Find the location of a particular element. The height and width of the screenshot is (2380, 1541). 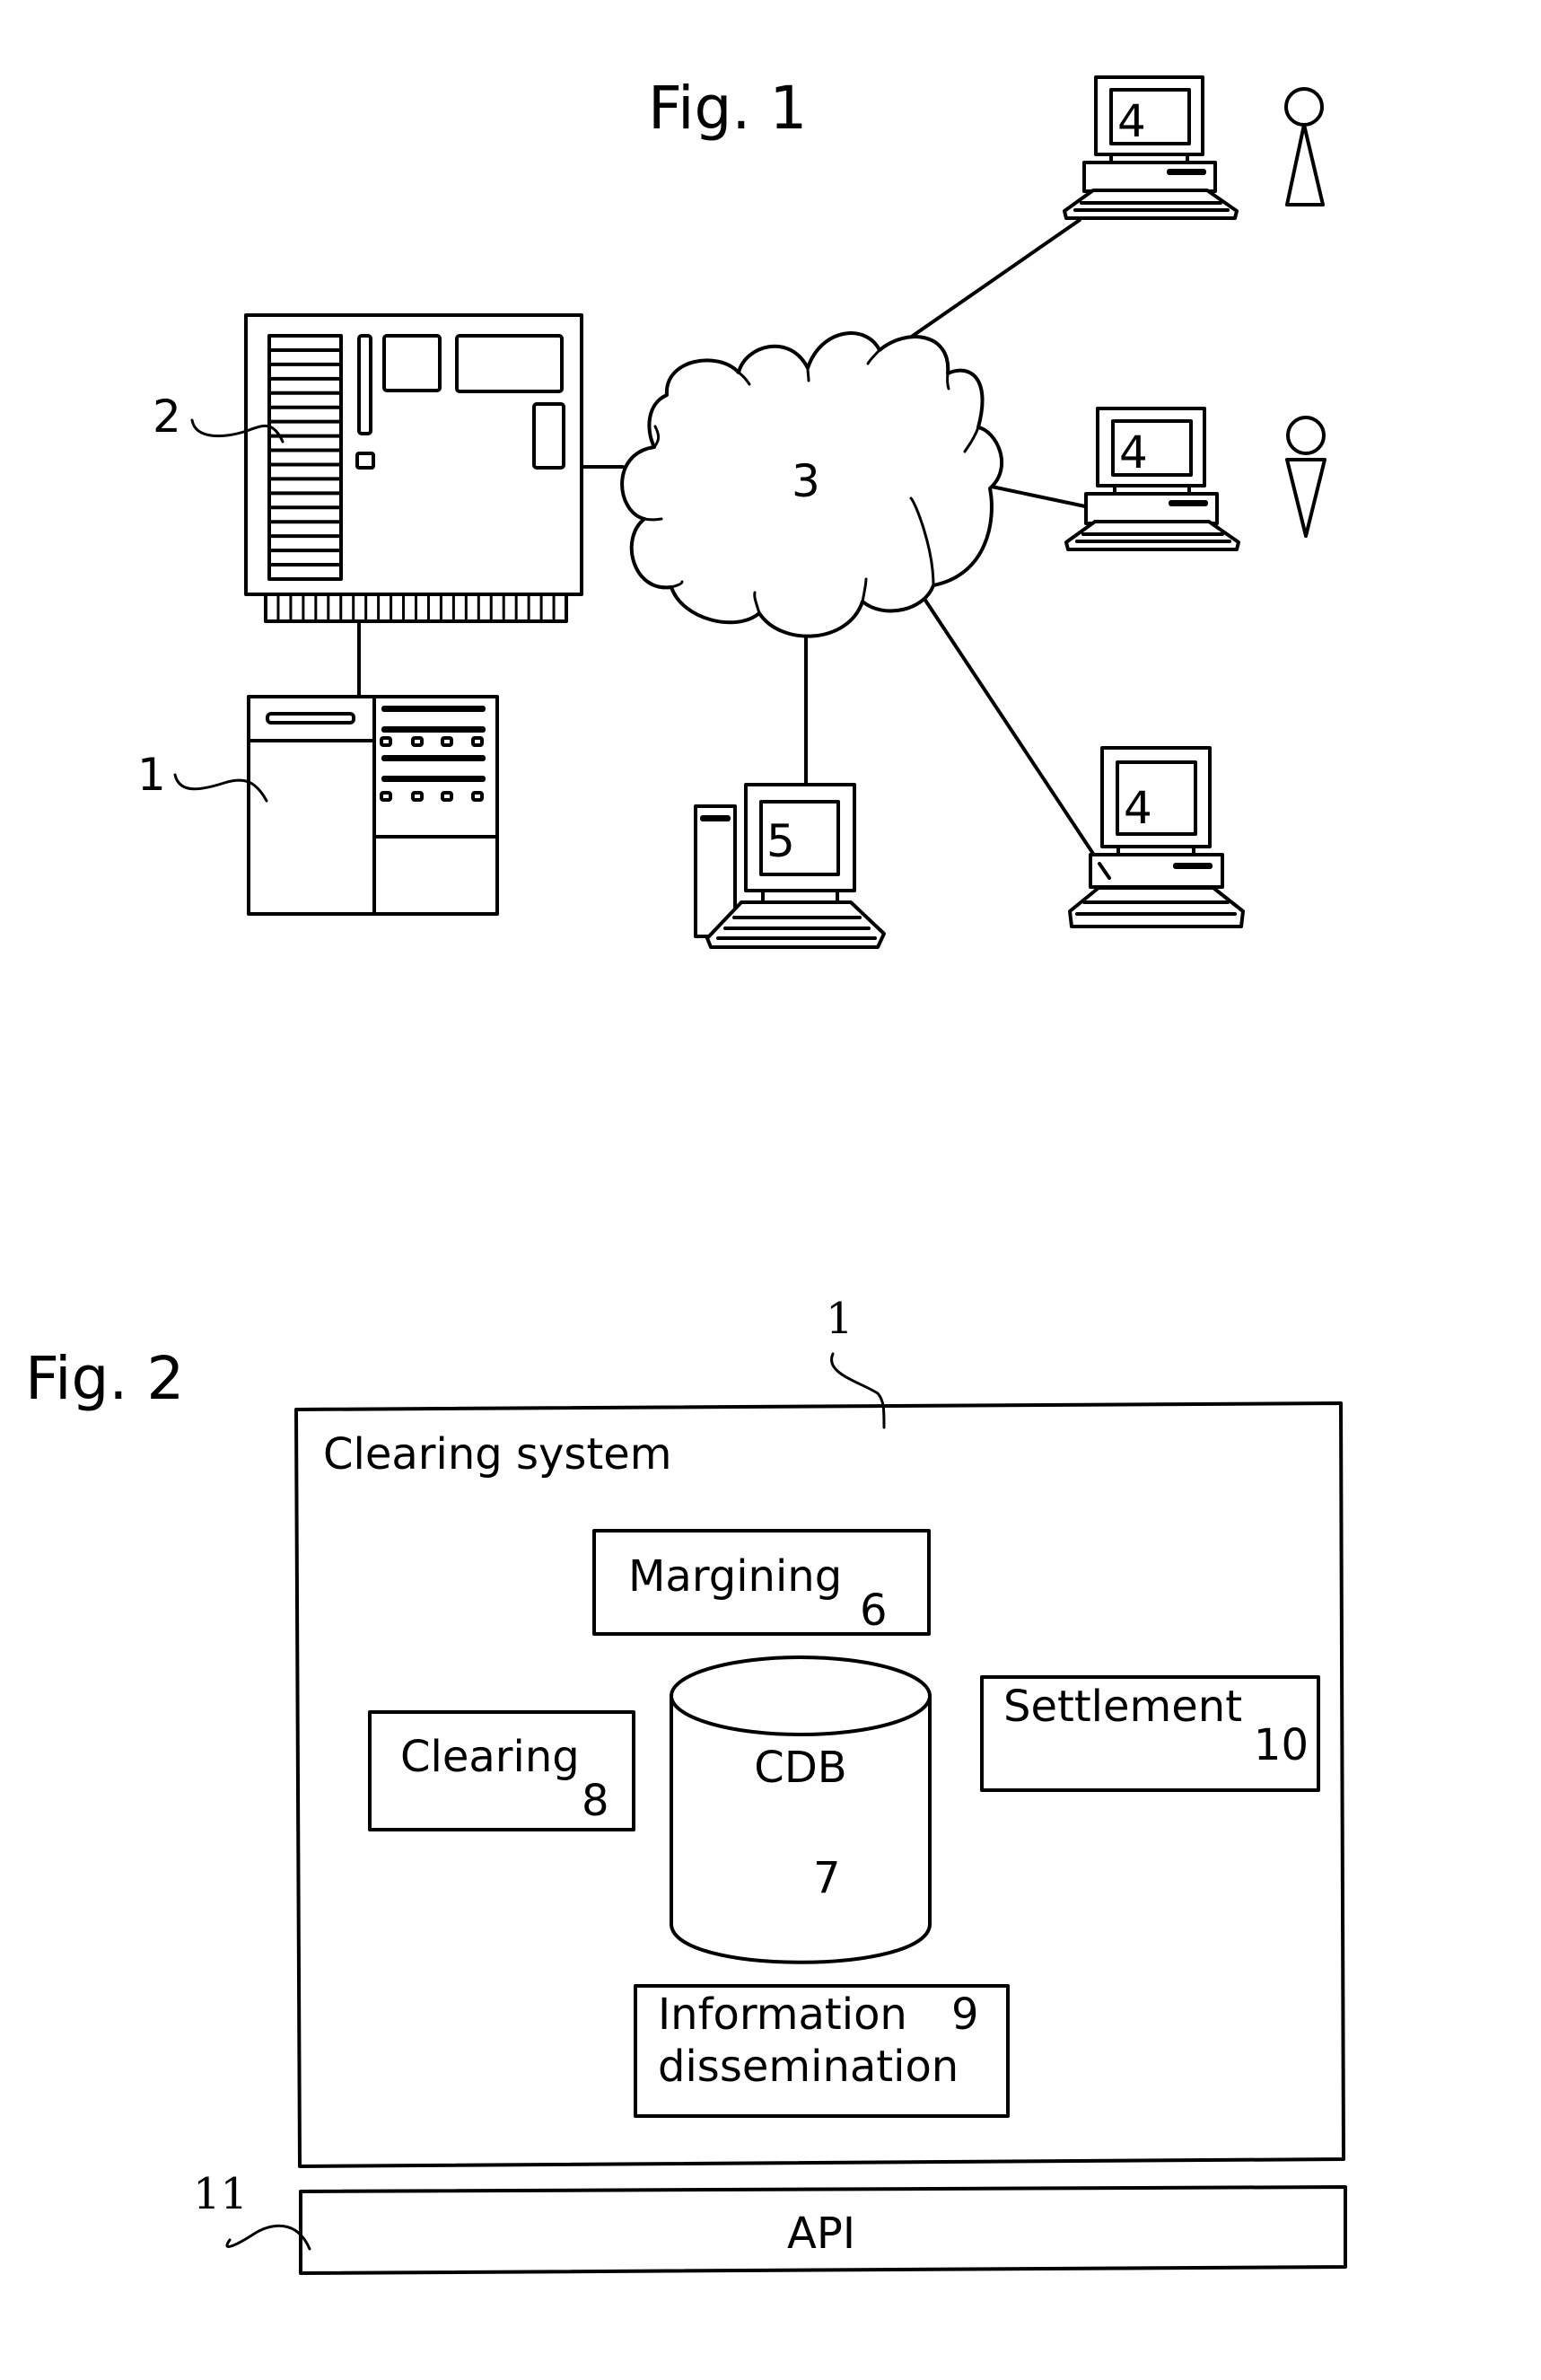

cdb-label: CDB is located at coordinates (800, 1768).